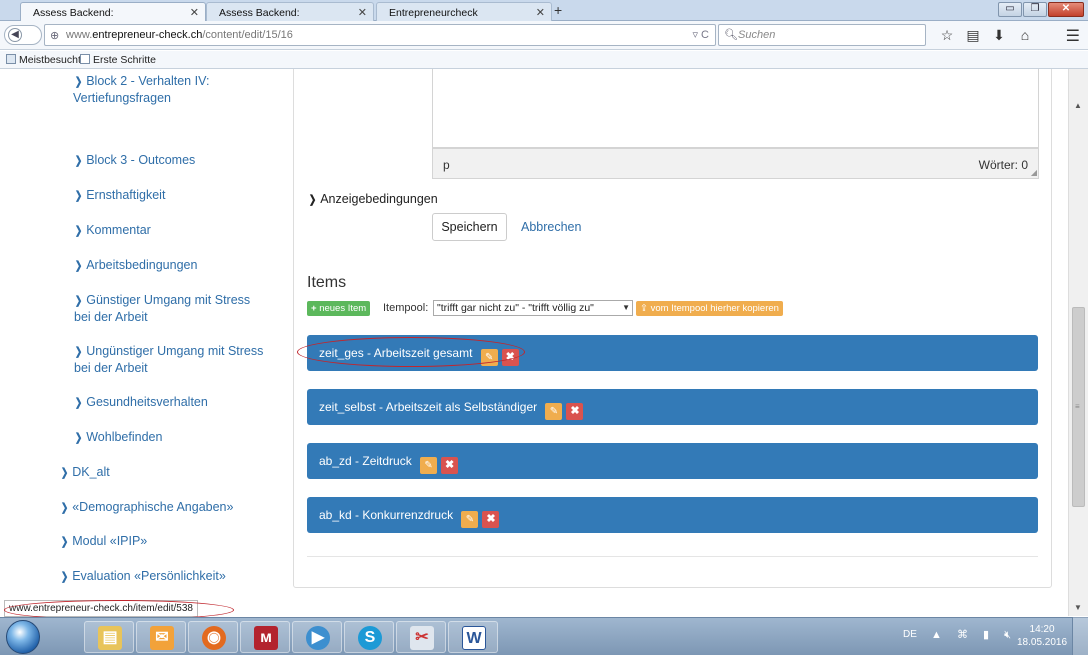 This screenshot has height=655, width=1088. I want to click on new-tab-icon: +, so click(558, 10).